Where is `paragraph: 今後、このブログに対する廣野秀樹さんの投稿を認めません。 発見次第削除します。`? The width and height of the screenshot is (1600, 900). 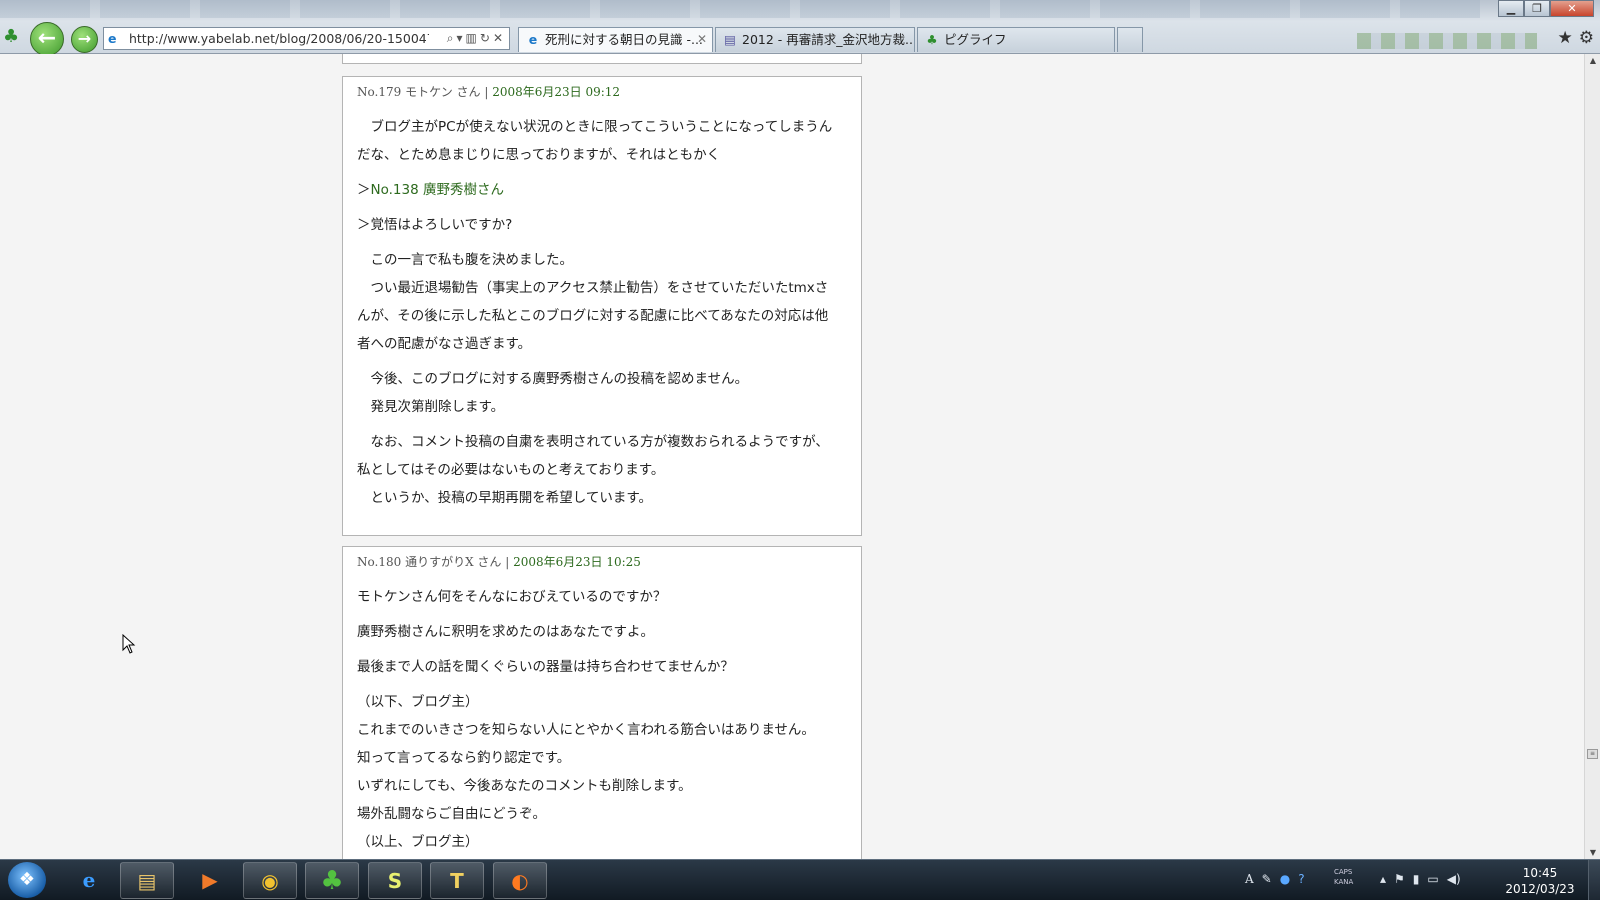
paragraph: 今後、このブログに対する廣野秀樹さんの投稿を認めません。 発見次第削除します。 is located at coordinates (602, 393).